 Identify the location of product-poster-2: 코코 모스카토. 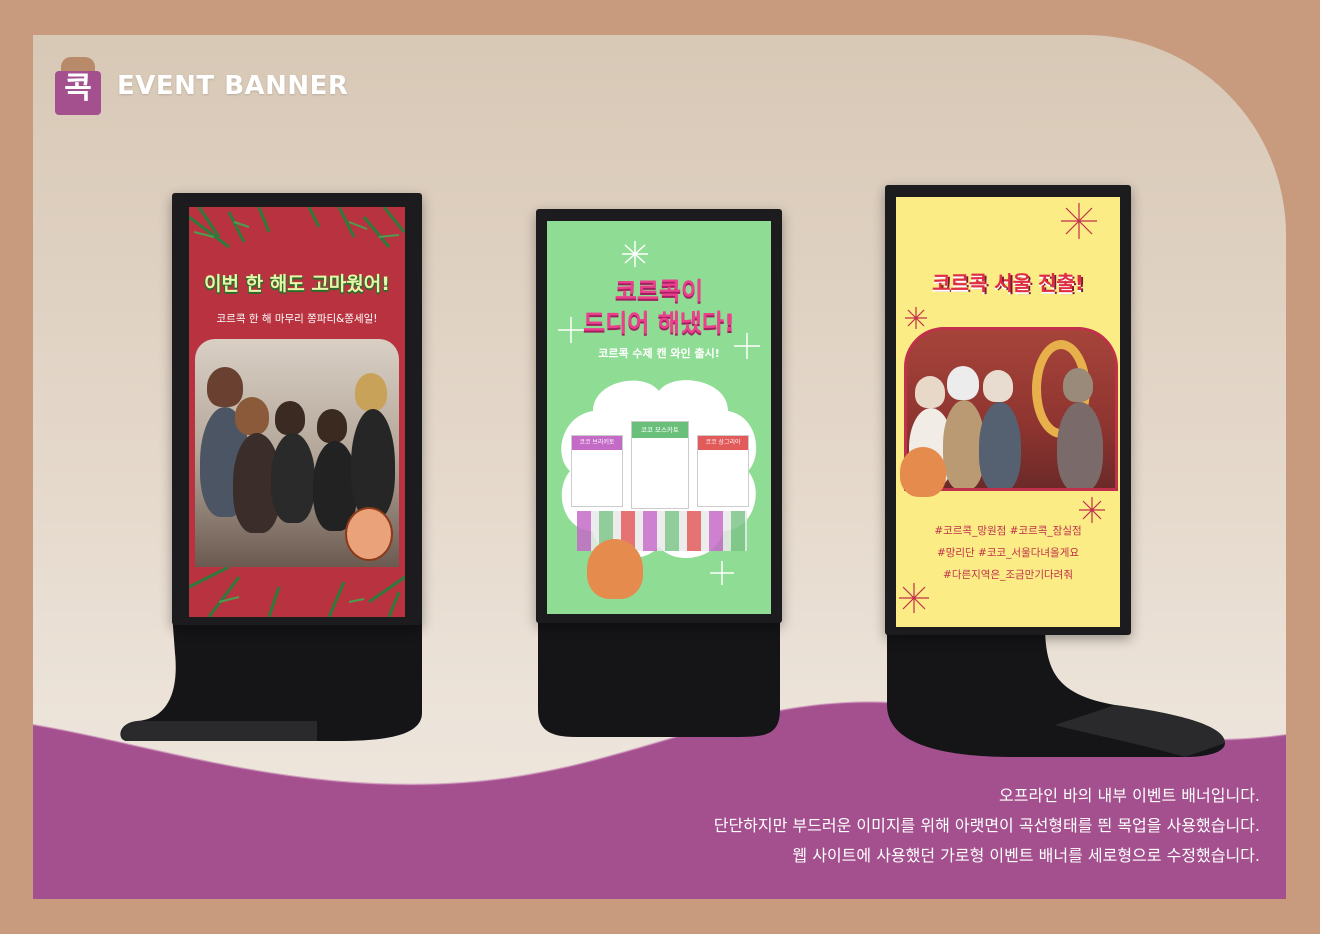
(660, 465).